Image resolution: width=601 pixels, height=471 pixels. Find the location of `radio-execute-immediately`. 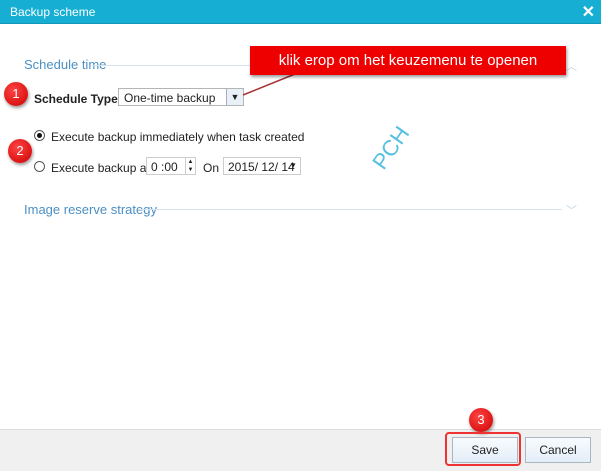

radio-execute-immediately is located at coordinates (39, 135).